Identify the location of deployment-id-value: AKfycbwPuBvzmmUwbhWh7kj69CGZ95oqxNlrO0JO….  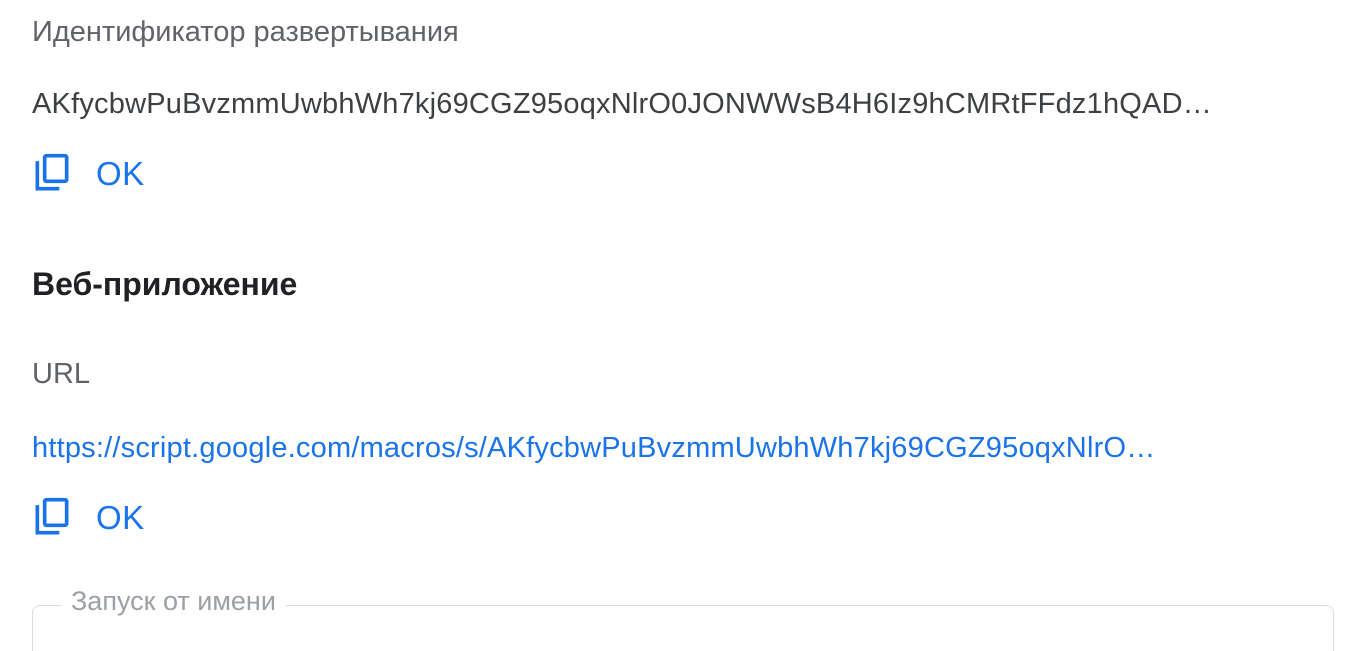
(622, 104).